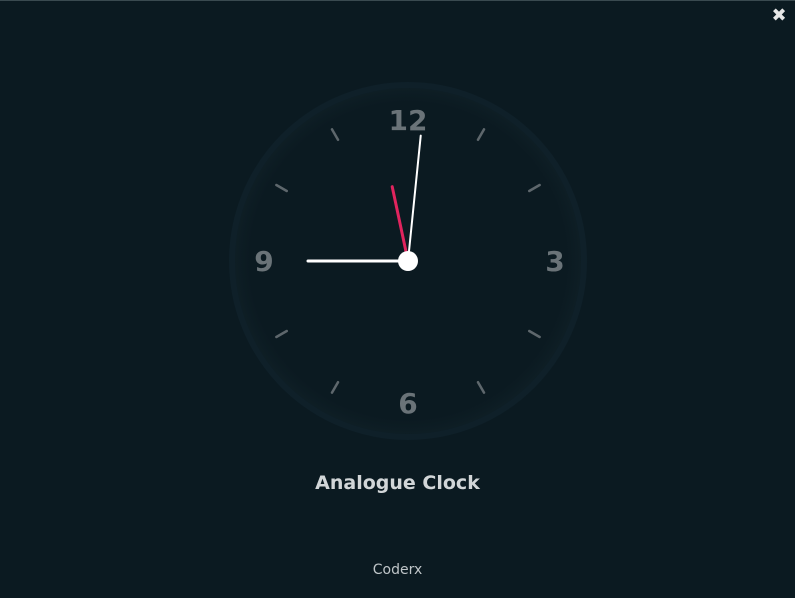 This screenshot has width=795, height=598. Describe the element at coordinates (397, 0) in the screenshot. I see `top-border` at that location.